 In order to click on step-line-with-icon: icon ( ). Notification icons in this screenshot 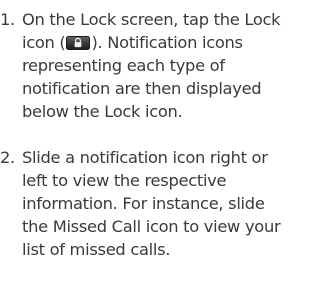, I will do `click(164, 42)`.